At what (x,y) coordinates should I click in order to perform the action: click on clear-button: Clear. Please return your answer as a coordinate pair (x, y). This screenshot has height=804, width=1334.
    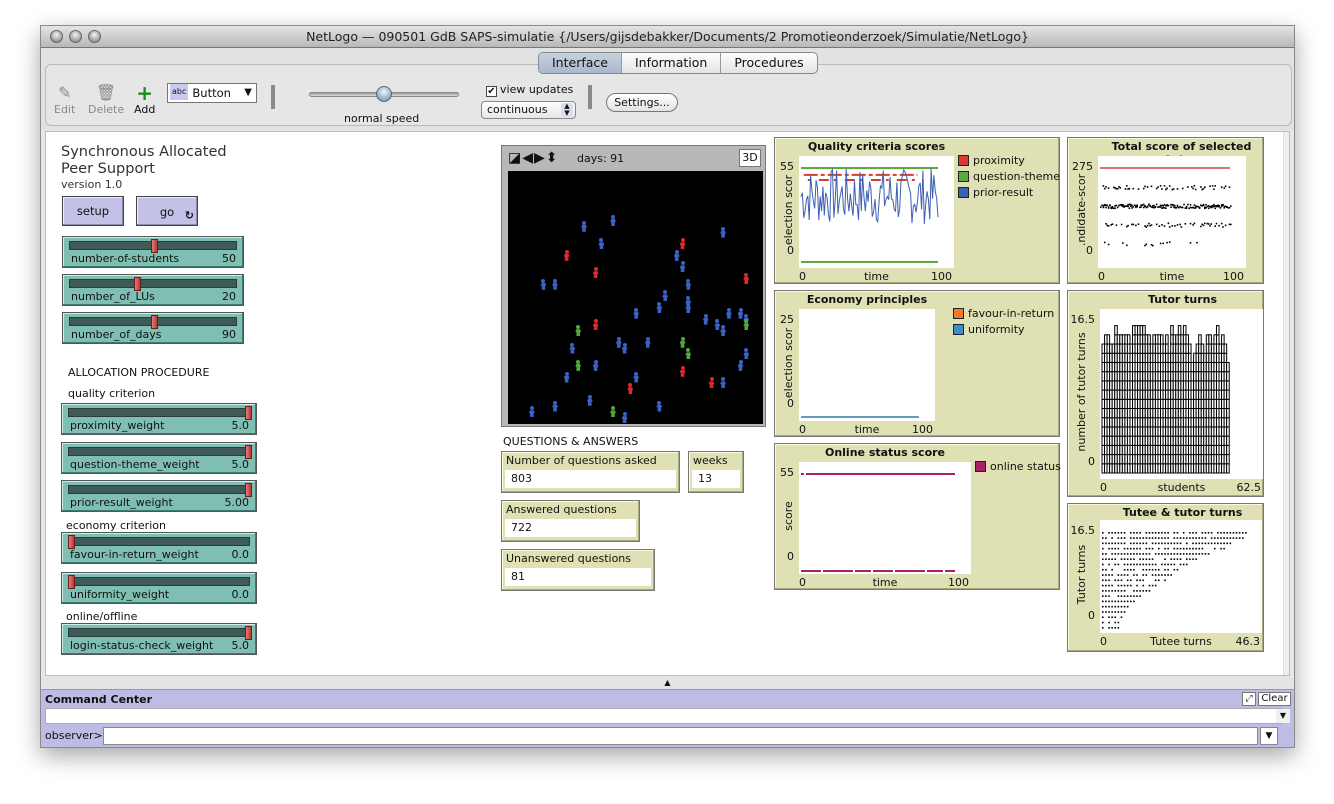
    Looking at the image, I should click on (1274, 699).